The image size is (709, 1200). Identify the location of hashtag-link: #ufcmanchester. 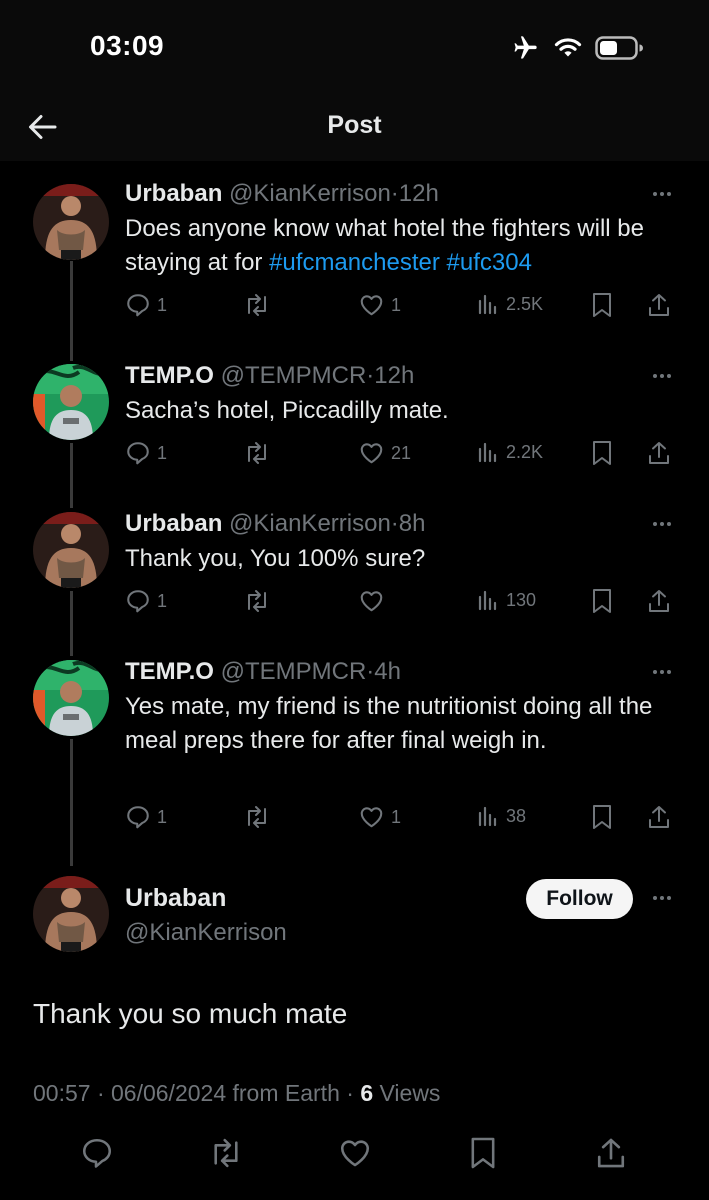
(354, 262).